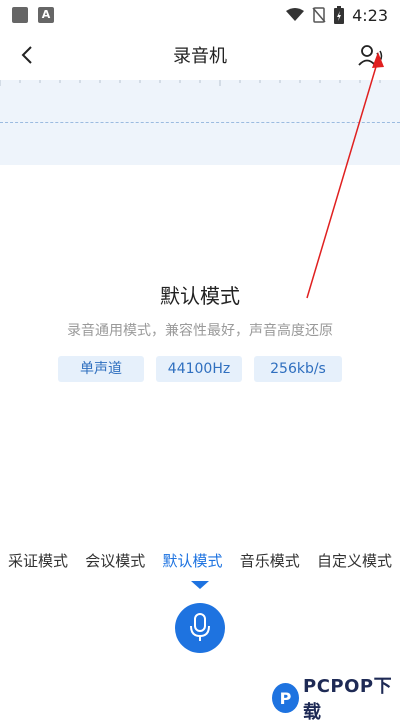 Image resolution: width=400 pixels, height=724 pixels. I want to click on app-header: 录音机, so click(200, 55).